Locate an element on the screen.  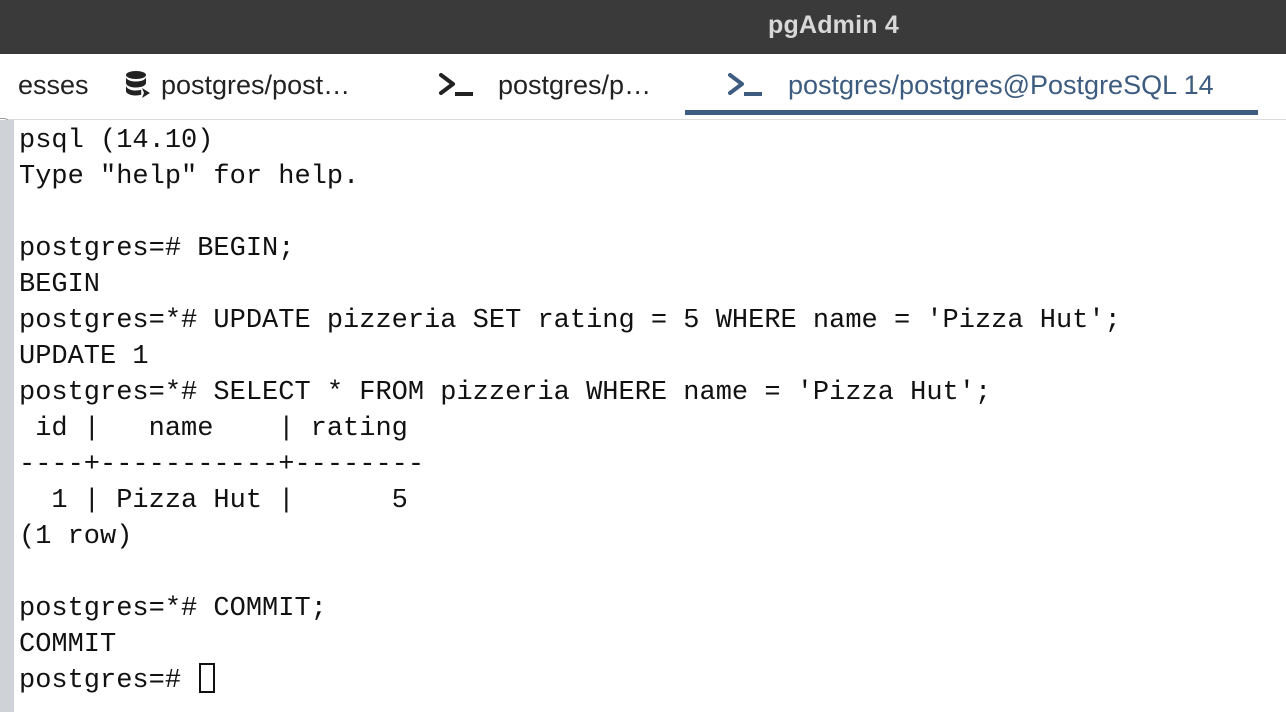
tab-psql-2-label: postgres/postgres@PostgreSQL 14 is located at coordinates (1001, 85).